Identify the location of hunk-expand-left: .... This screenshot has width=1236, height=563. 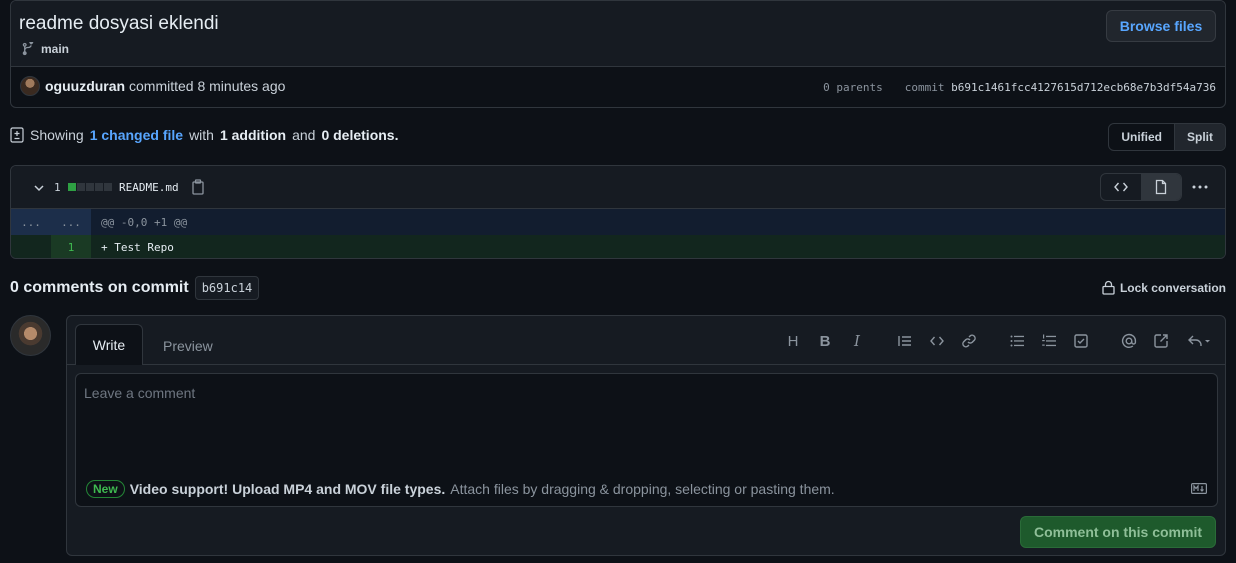
(31, 222).